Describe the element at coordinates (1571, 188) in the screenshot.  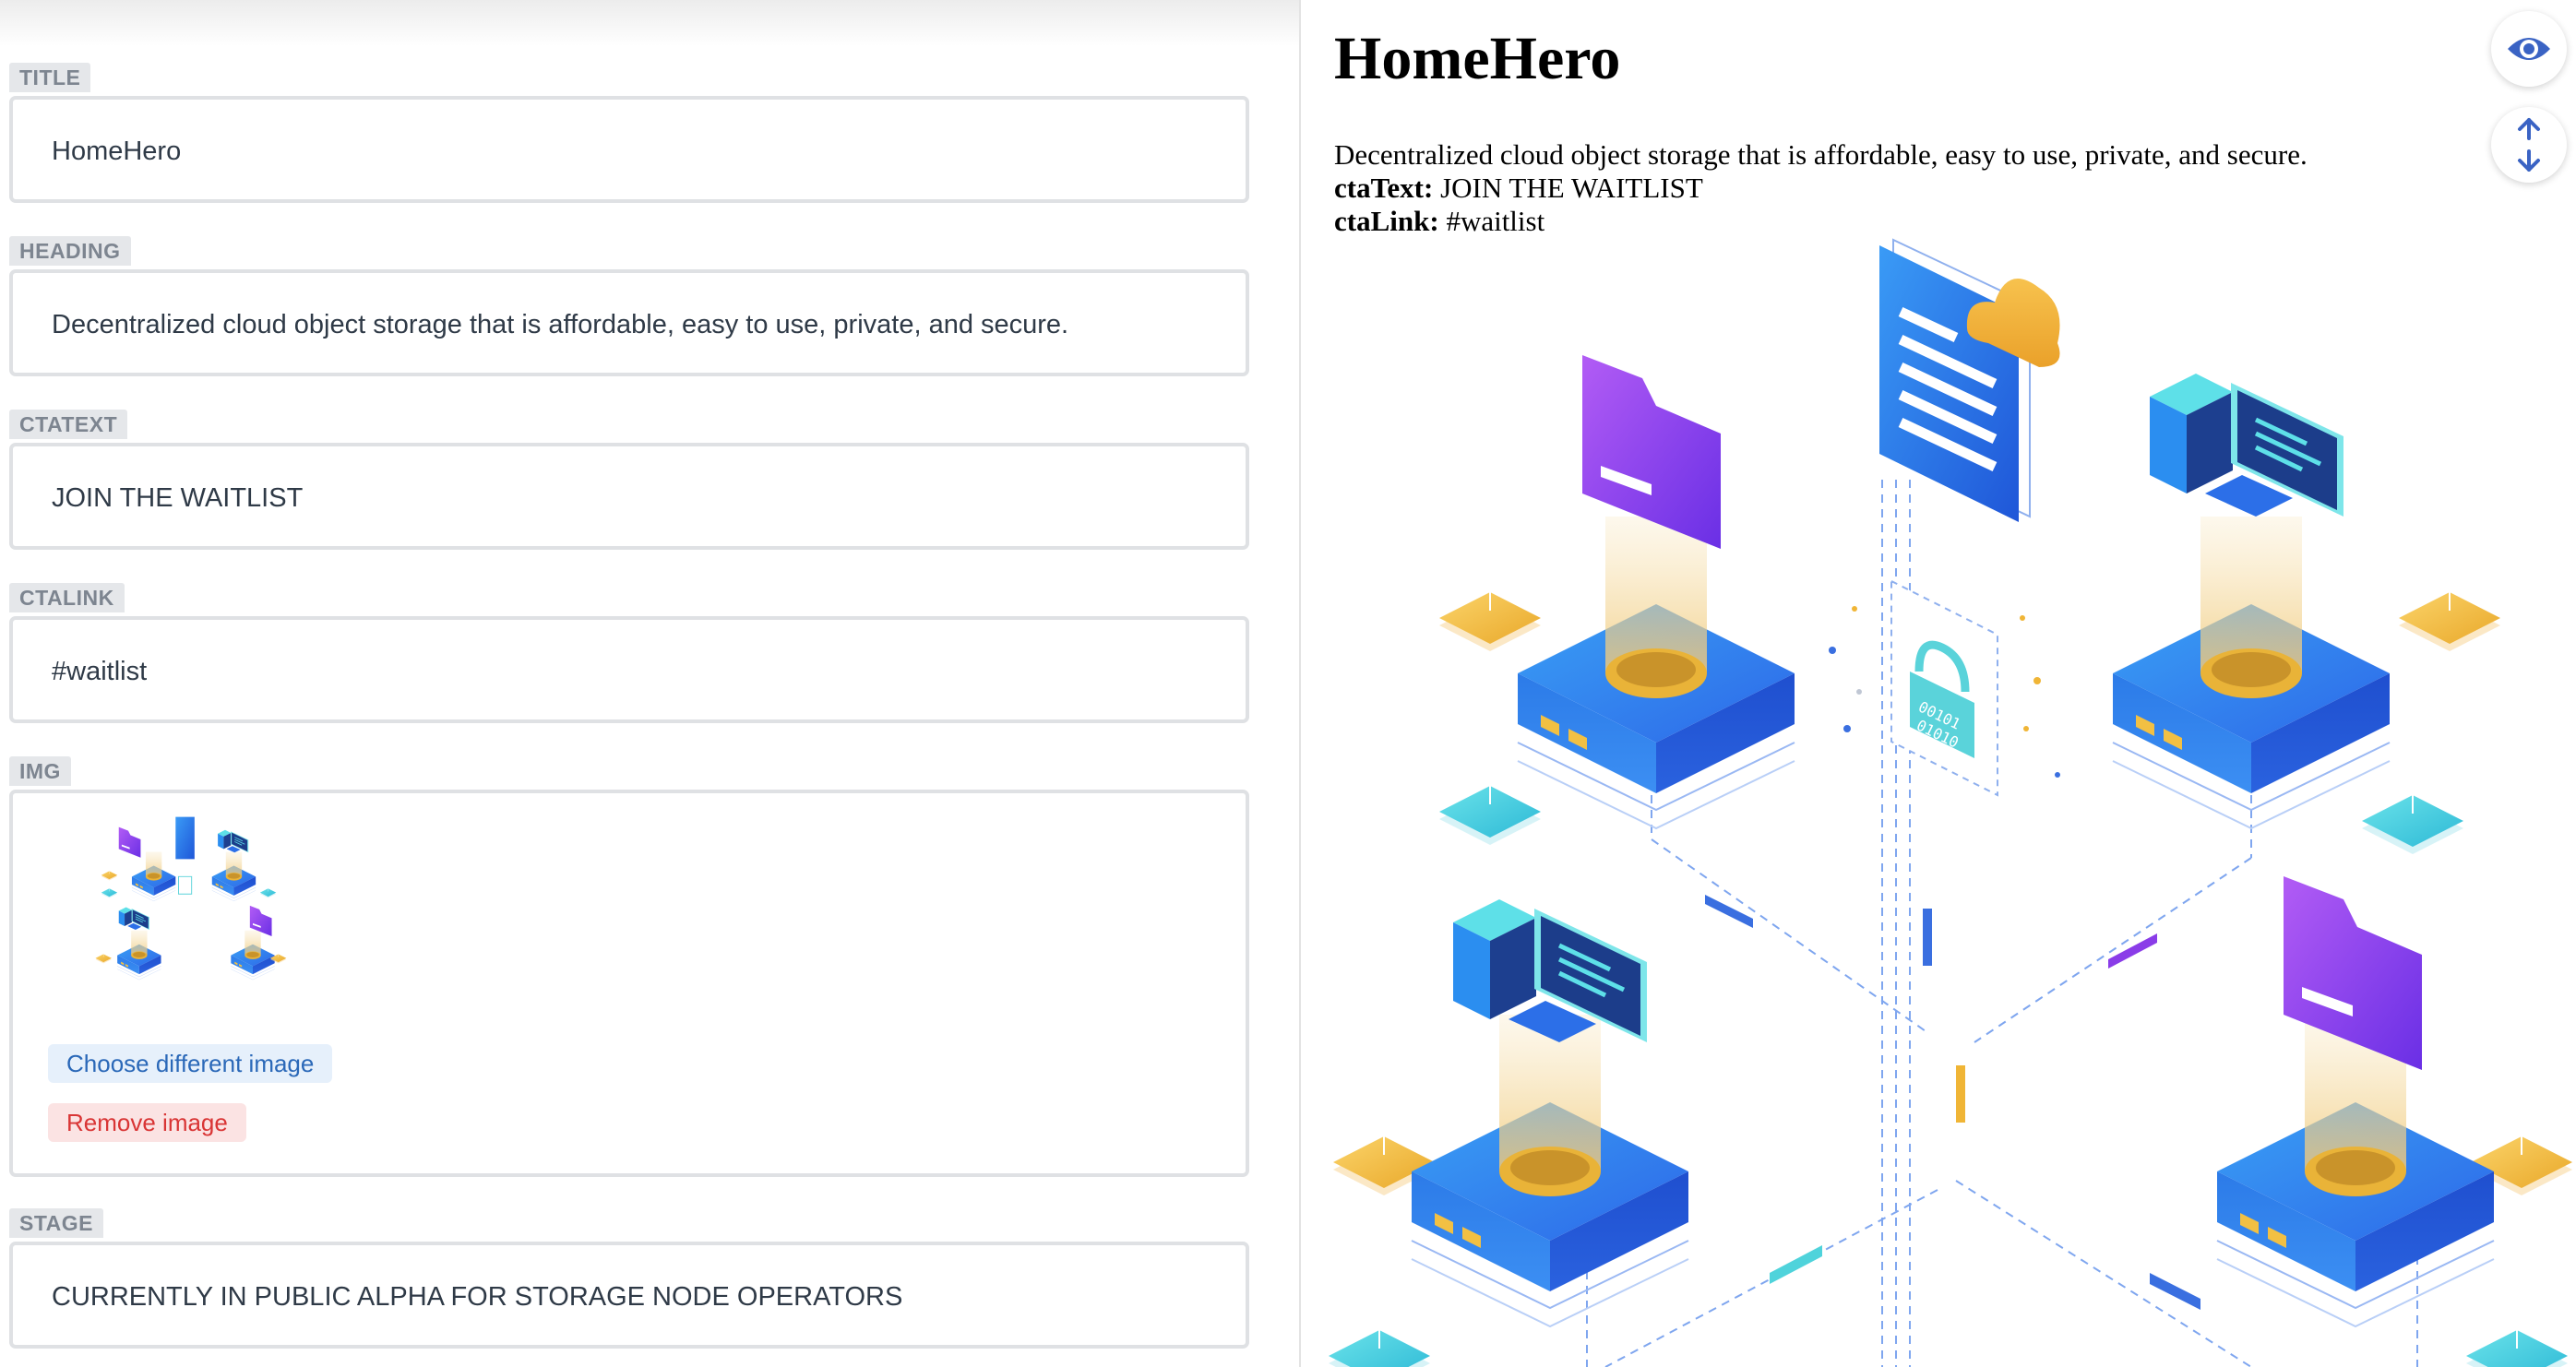
I see `cta-text-value: JOIN THE WAITLIST` at that location.